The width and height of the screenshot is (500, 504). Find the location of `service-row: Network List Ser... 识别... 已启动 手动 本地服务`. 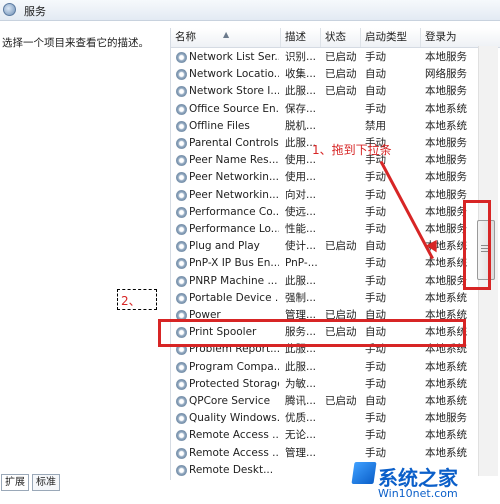

service-row: Network List Ser... 识别... 已启动 手动 本地服务 is located at coordinates (335, 57).